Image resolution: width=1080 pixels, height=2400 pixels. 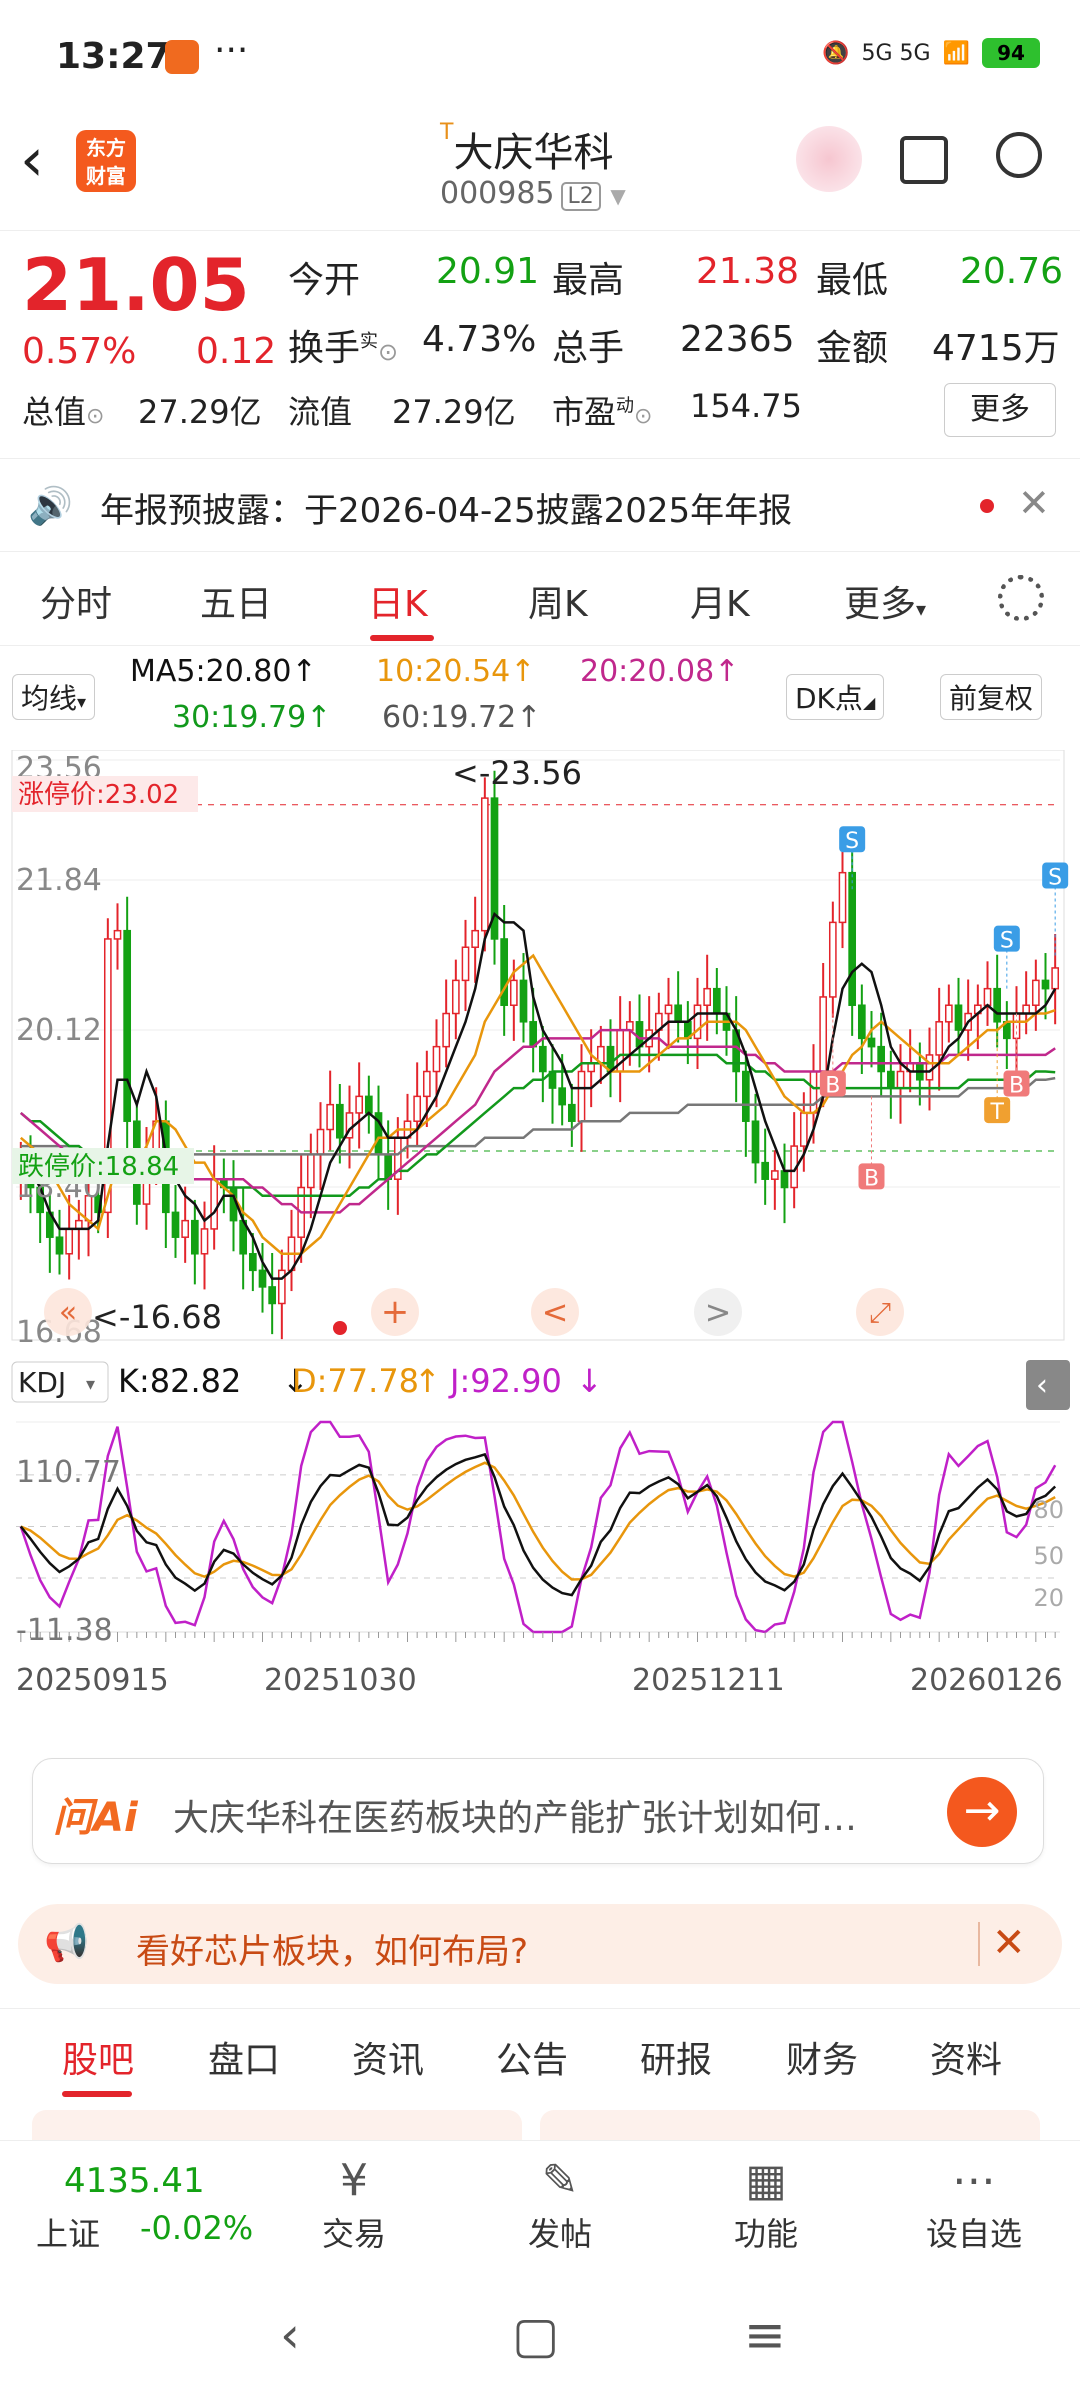 I want to click on pe-label-text: 市盈, so click(x=584, y=412).